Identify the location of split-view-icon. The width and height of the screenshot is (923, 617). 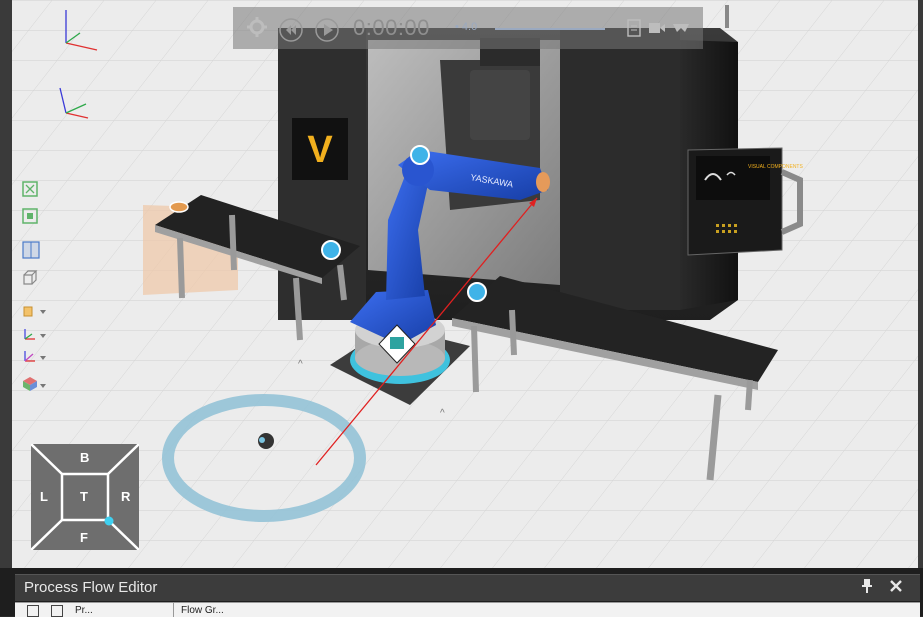
(35, 250).